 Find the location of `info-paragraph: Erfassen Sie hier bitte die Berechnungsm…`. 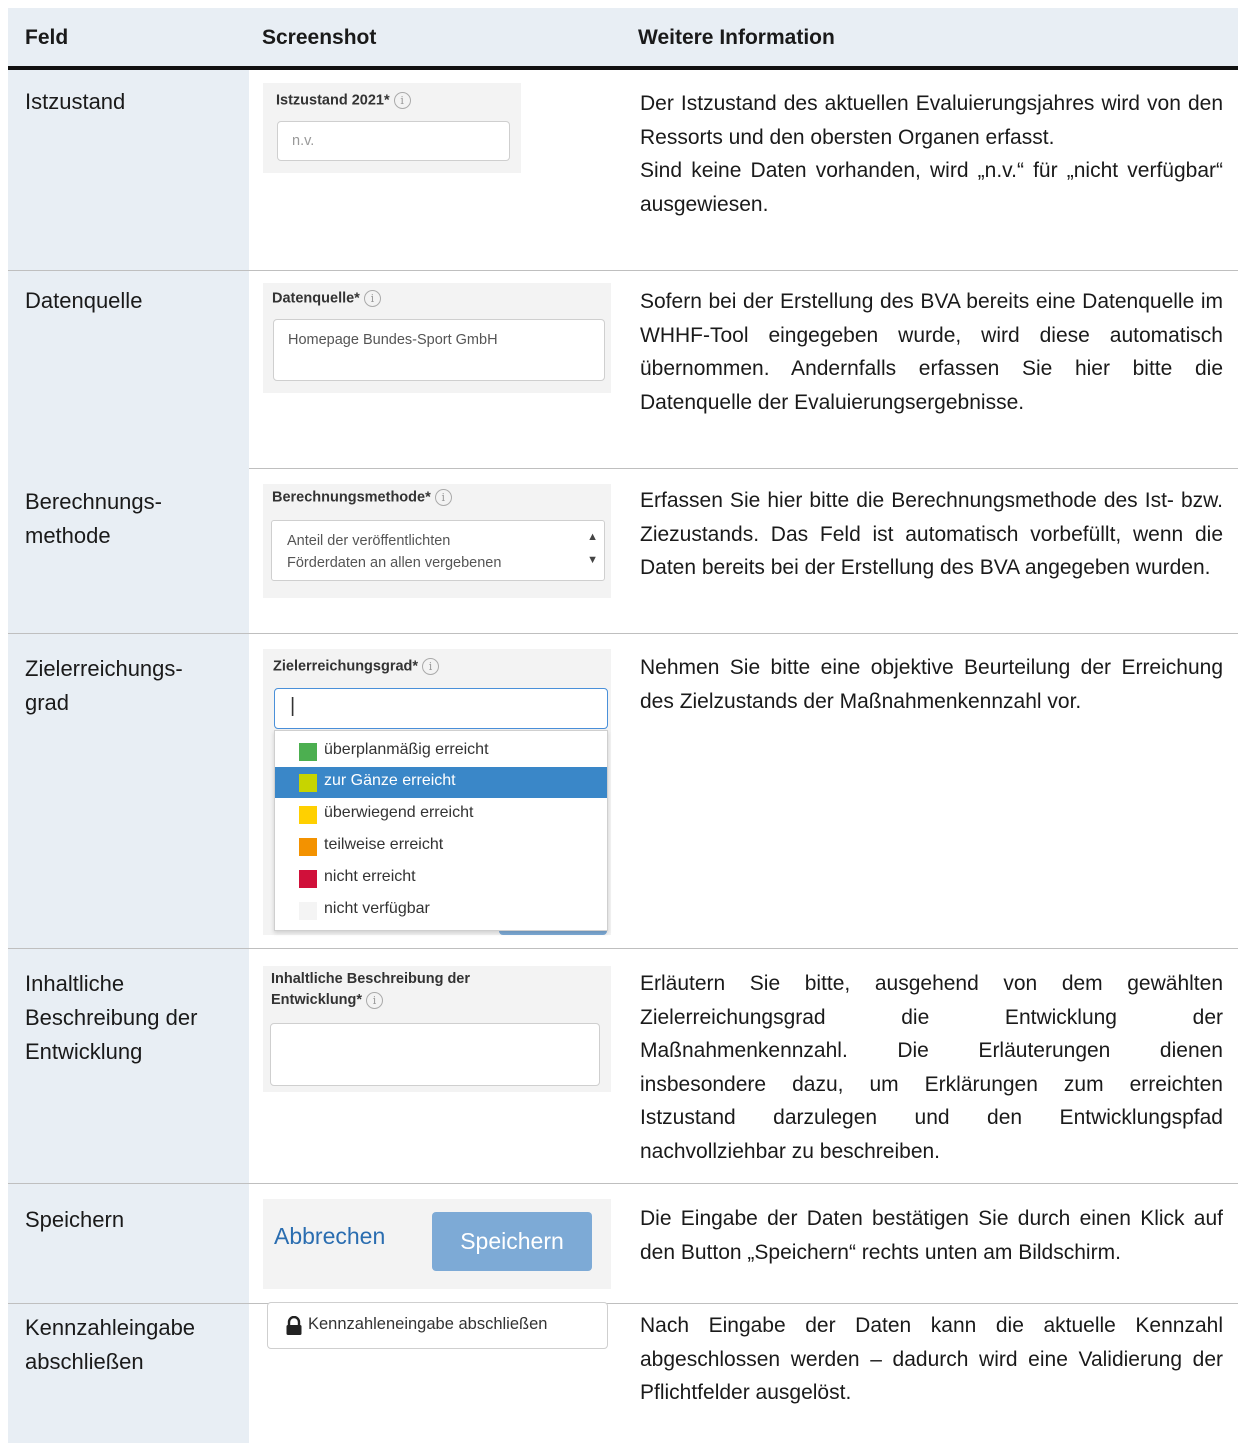

info-paragraph: Erfassen Sie hier bitte die Berechnungsm… is located at coordinates (931, 534).